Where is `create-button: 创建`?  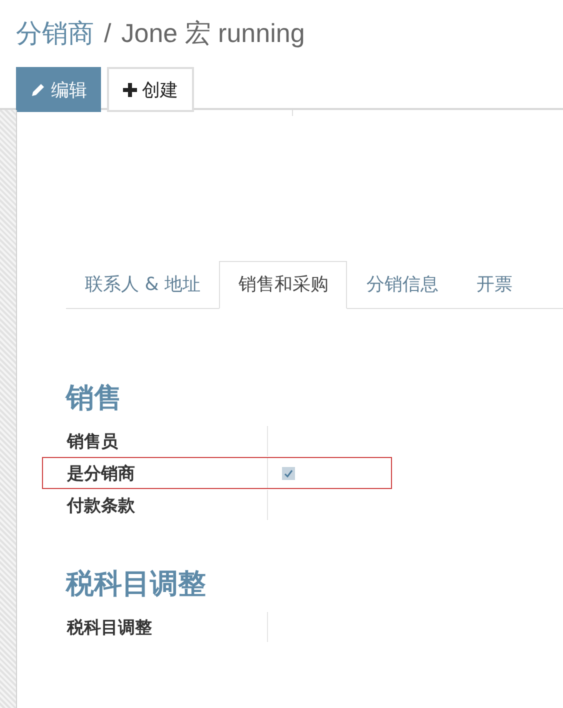
create-button: 创建 is located at coordinates (150, 89).